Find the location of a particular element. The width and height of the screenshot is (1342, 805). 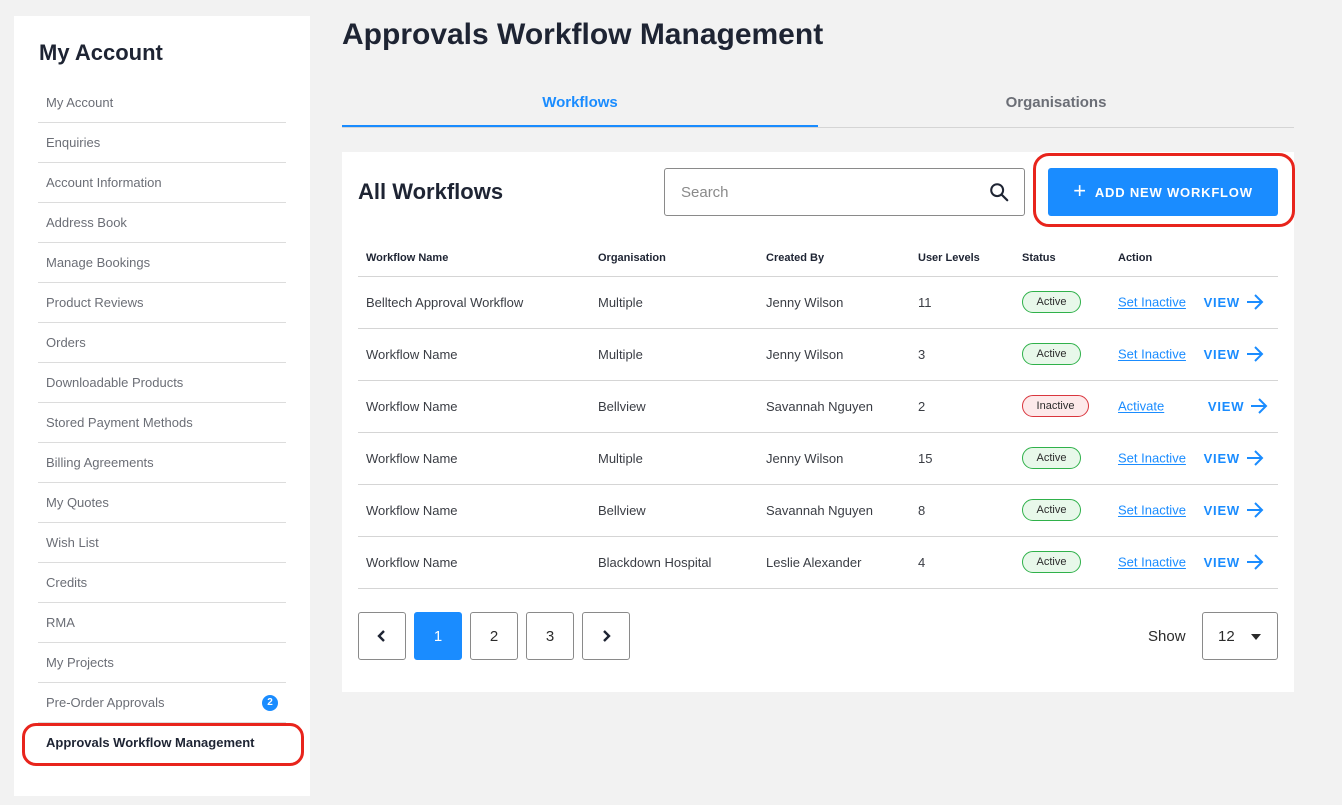

search-box is located at coordinates (844, 192).